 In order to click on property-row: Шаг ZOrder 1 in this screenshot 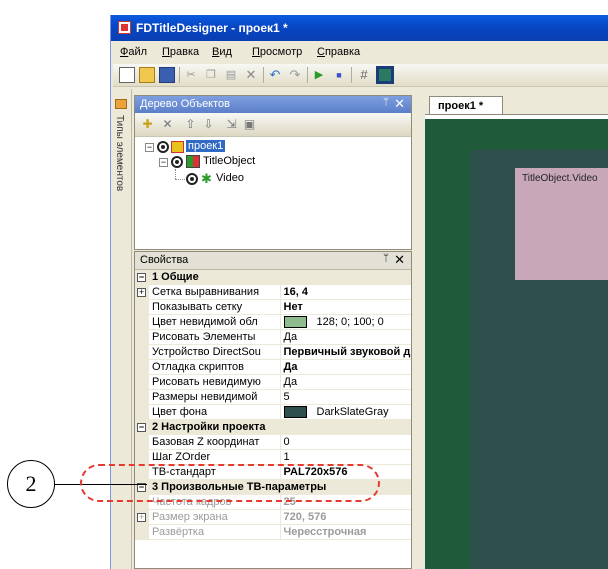, I will do `click(273, 457)`.